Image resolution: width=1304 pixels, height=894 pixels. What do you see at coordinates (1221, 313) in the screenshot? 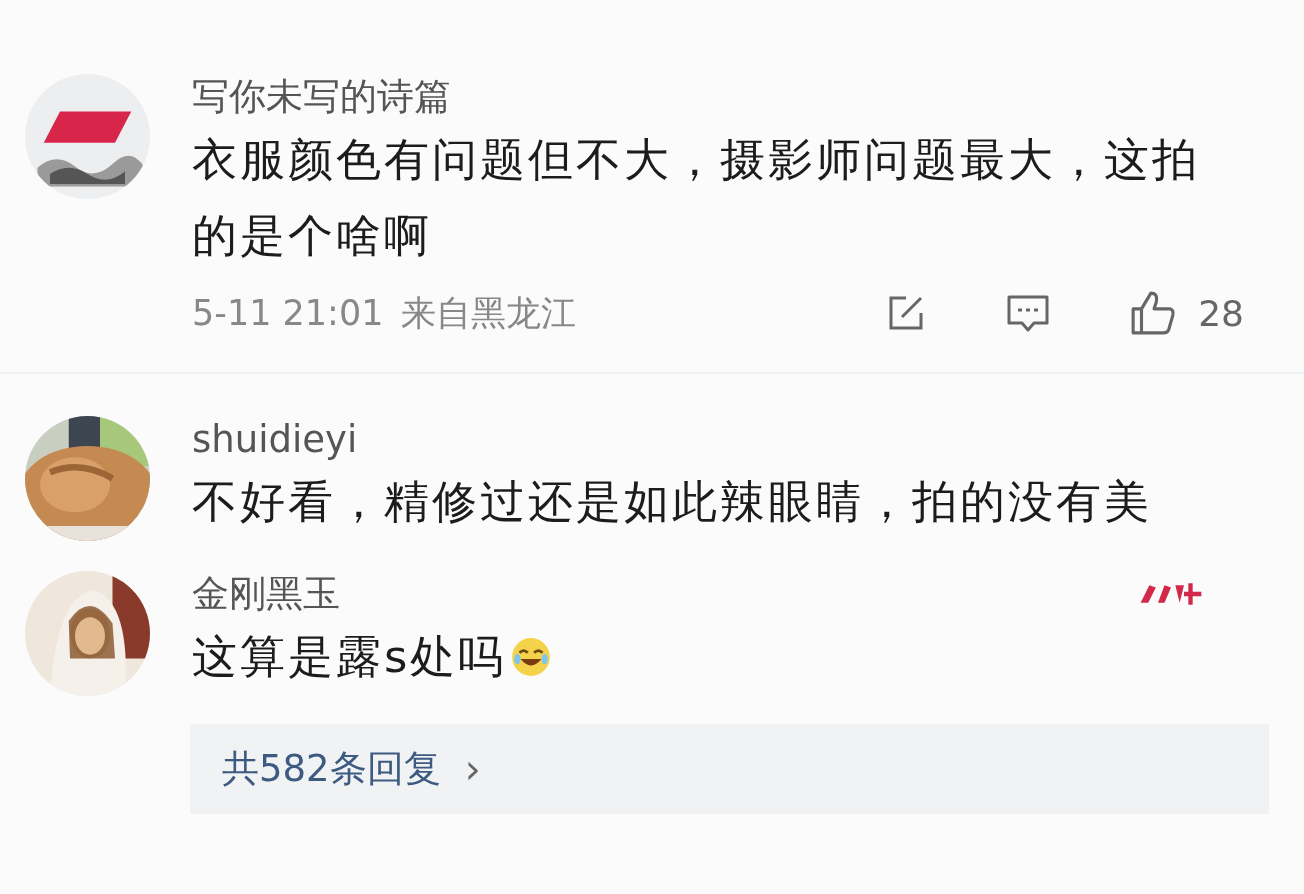
I see `like-count: 28` at bounding box center [1221, 313].